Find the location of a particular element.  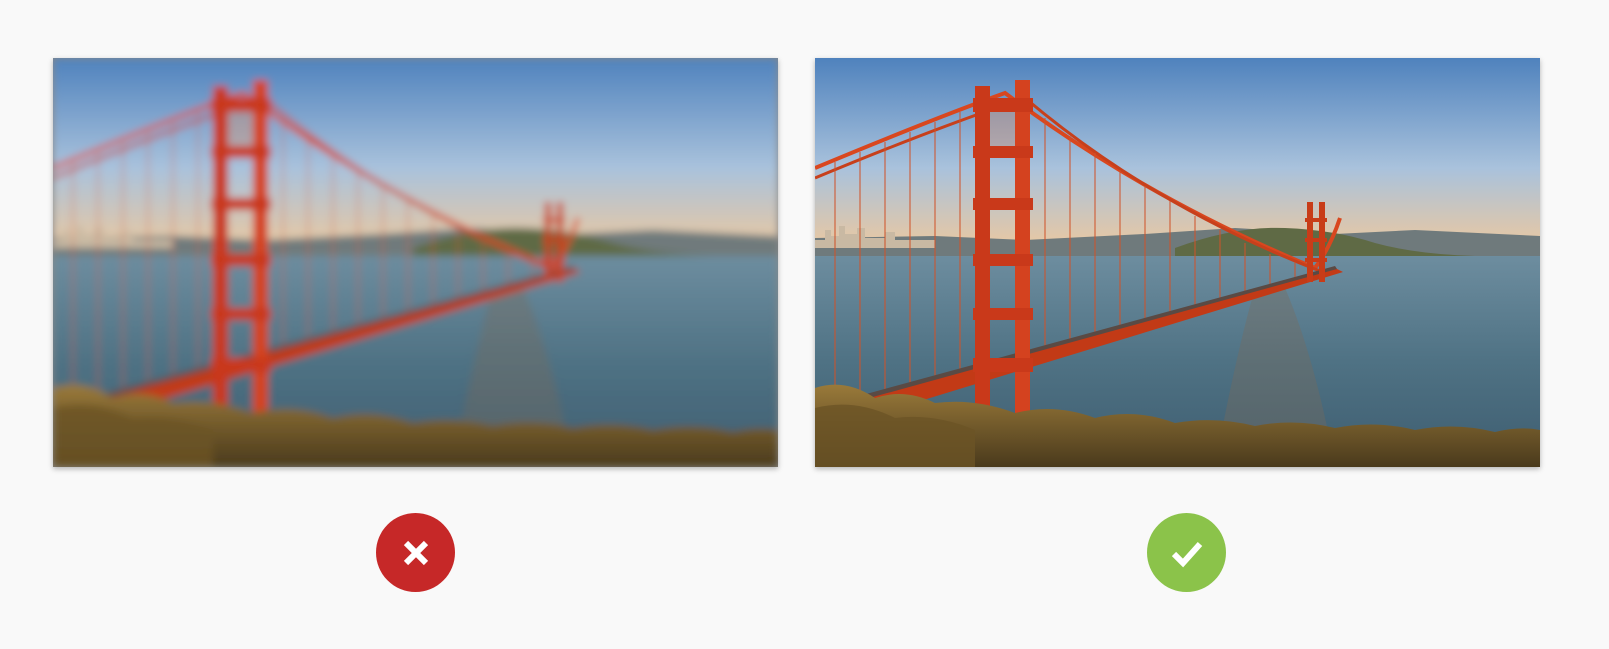

cross-icon is located at coordinates (415, 552).